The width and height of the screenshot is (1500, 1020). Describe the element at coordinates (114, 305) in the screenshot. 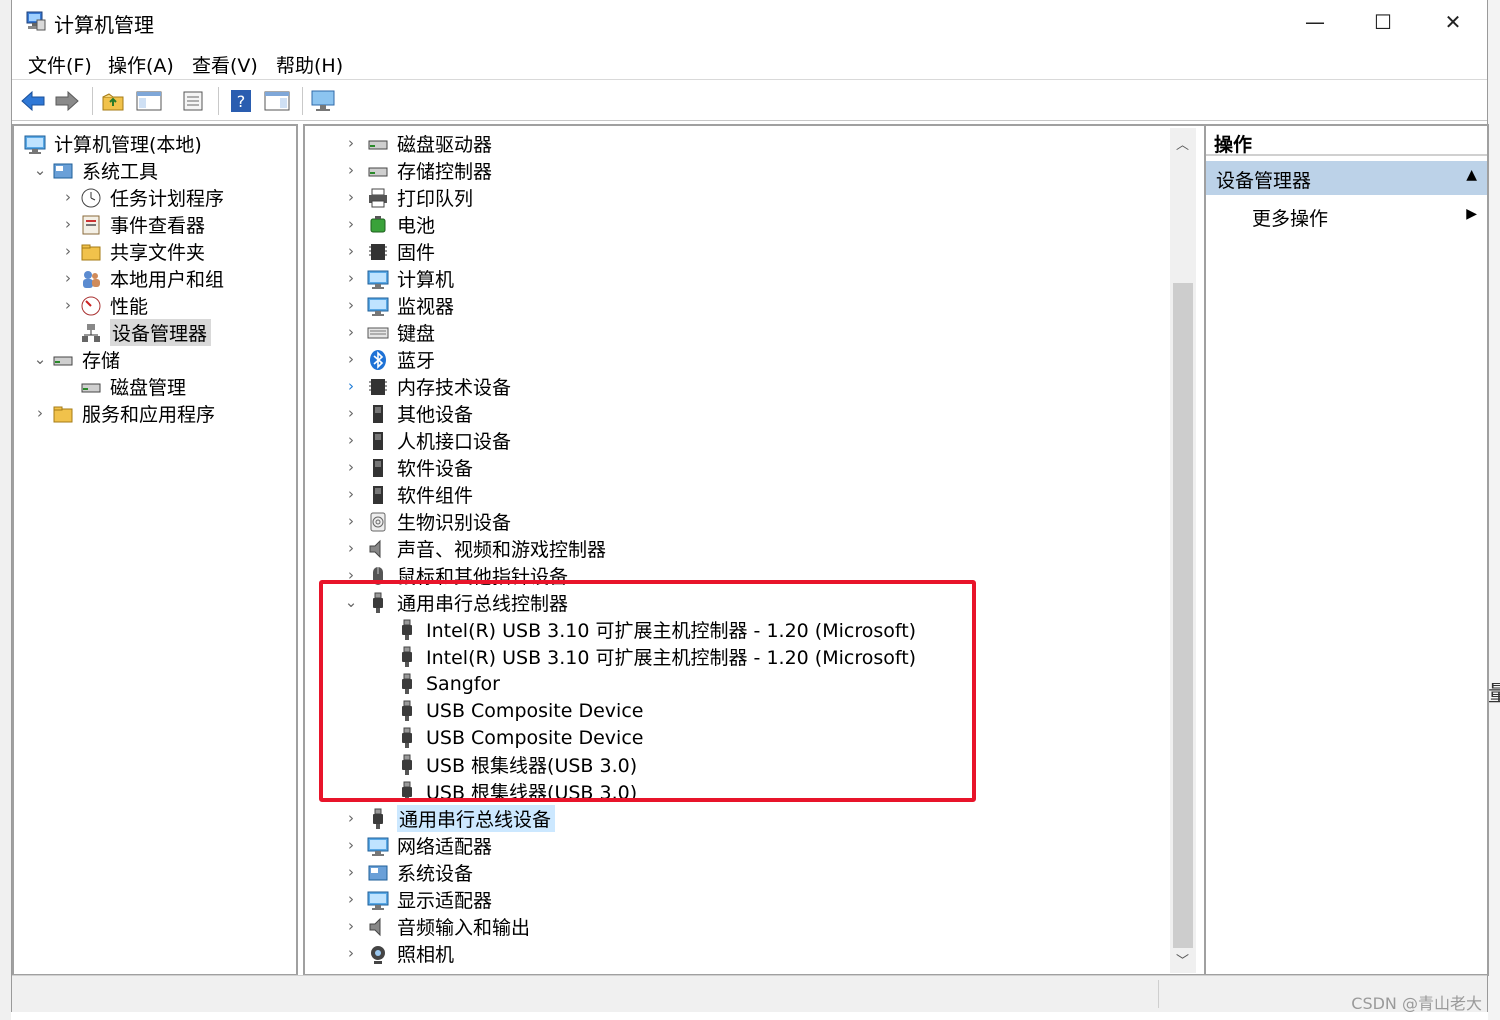

I see `nav-item: 性能` at that location.